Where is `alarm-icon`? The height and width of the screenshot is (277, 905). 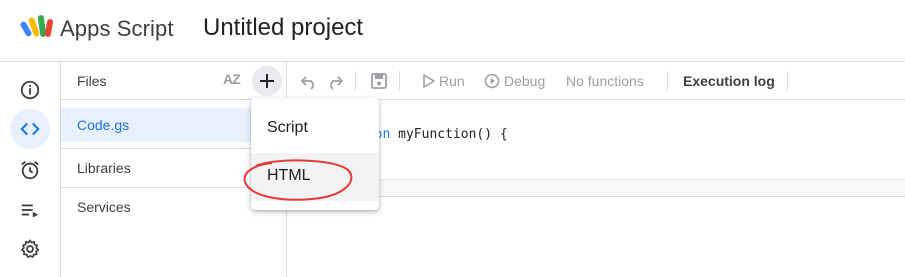 alarm-icon is located at coordinates (30, 170).